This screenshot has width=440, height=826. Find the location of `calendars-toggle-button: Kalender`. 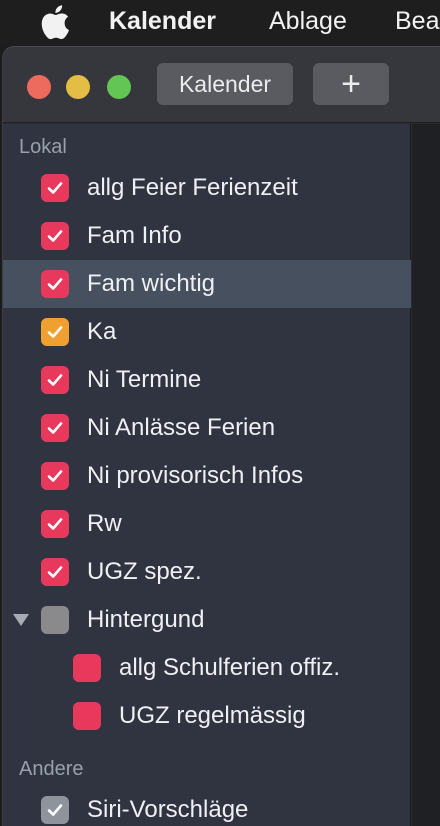

calendars-toggle-button: Kalender is located at coordinates (225, 84).